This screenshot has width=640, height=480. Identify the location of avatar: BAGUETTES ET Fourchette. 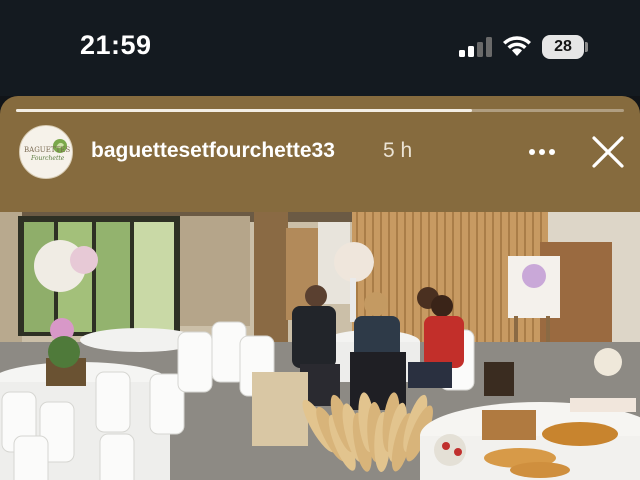
(46, 152).